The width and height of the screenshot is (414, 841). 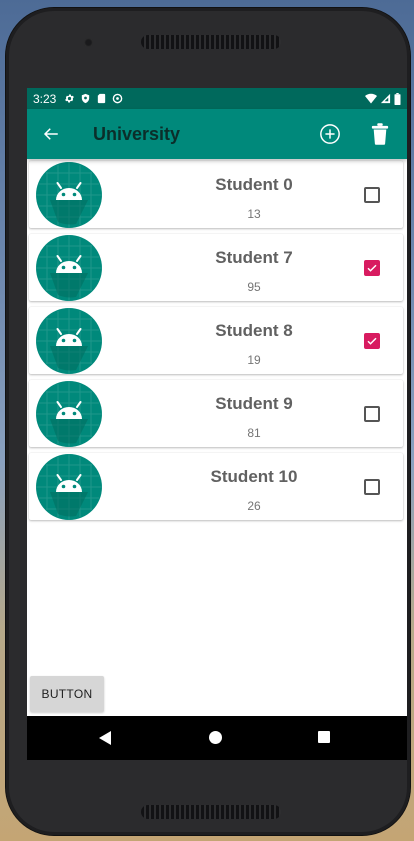 What do you see at coordinates (88, 42) in the screenshot?
I see `camera-icon` at bounding box center [88, 42].